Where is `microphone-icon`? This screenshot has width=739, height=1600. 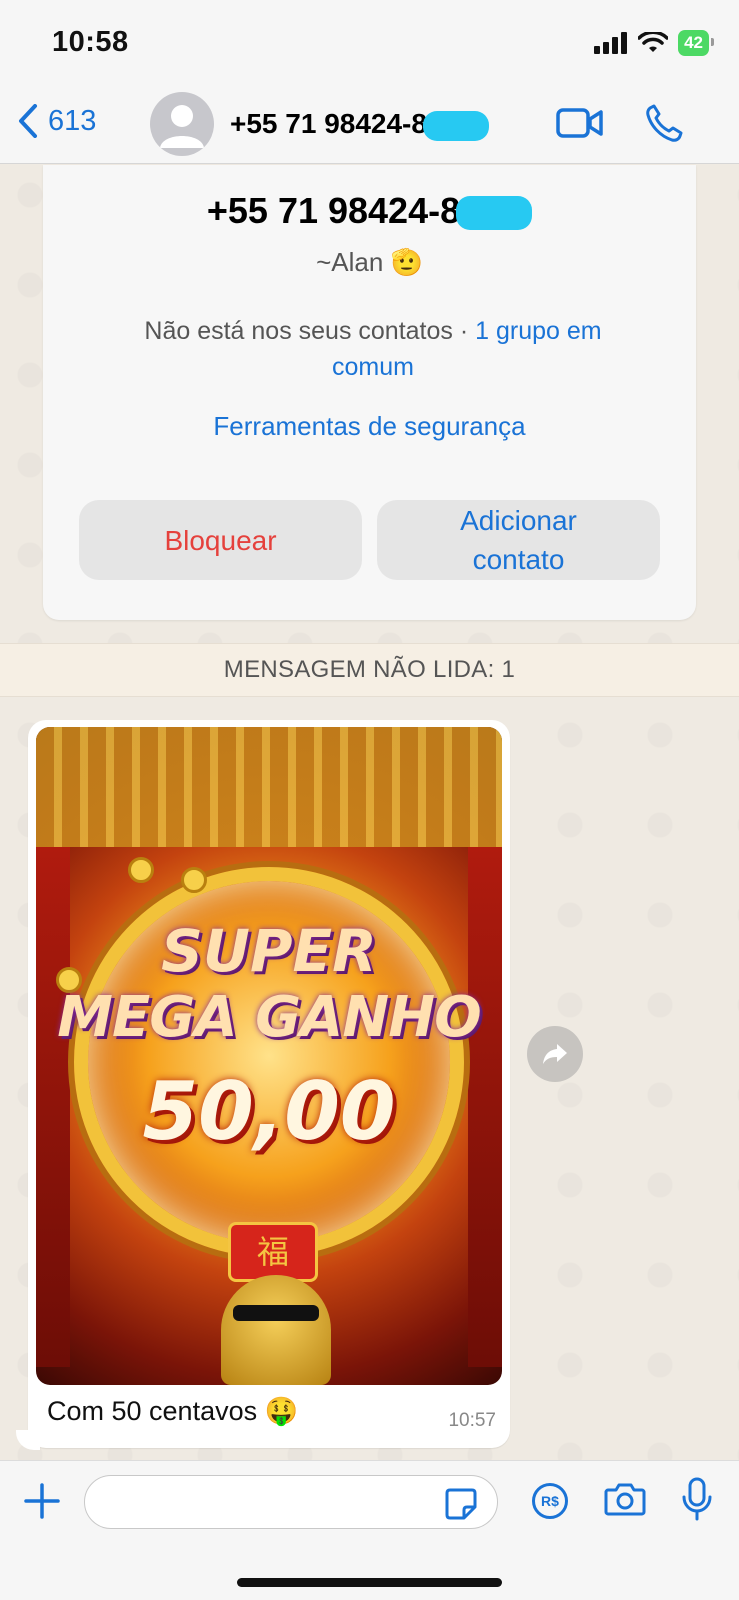 microphone-icon is located at coordinates (697, 1499).